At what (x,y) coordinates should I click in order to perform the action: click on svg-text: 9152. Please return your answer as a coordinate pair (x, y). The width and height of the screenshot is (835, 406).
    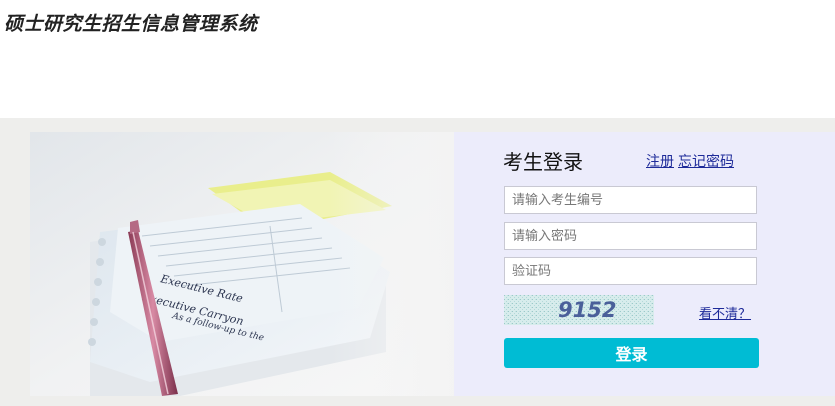
    Looking at the image, I should click on (587, 310).